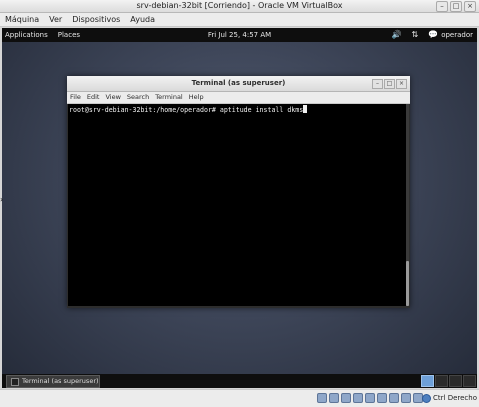  What do you see at coordinates (397, 35) in the screenshot?
I see `volume-icon: 🔊` at bounding box center [397, 35].